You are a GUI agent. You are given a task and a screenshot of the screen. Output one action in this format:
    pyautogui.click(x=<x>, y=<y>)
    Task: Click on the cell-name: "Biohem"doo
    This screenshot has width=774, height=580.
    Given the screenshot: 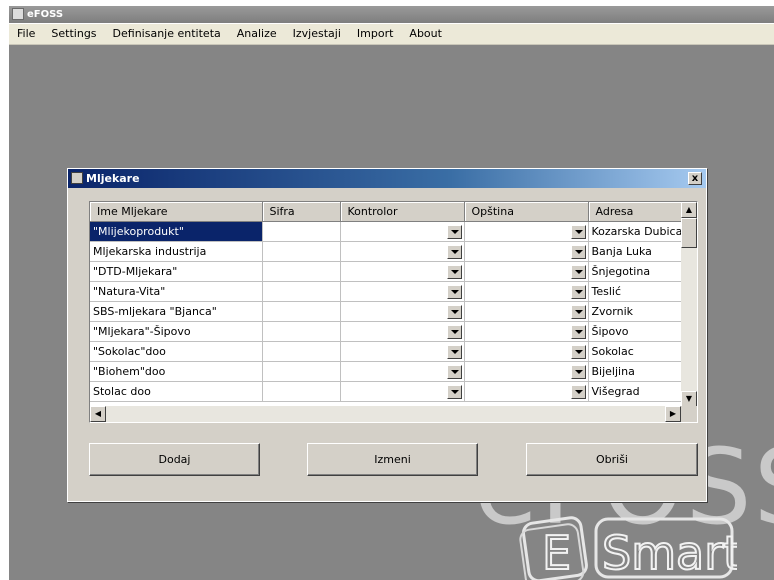 What is the action you would take?
    pyautogui.click(x=176, y=371)
    